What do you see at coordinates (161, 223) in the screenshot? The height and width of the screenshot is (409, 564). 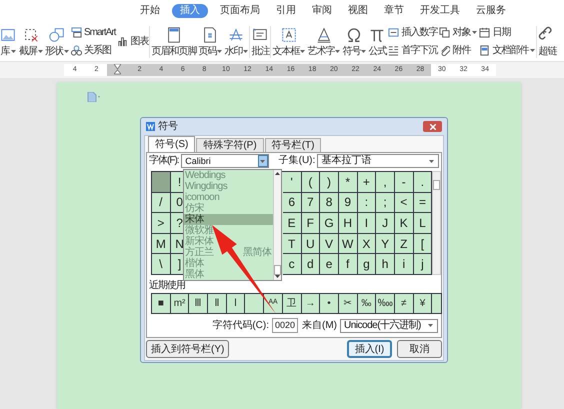 I see `symbol-cell: >` at bounding box center [161, 223].